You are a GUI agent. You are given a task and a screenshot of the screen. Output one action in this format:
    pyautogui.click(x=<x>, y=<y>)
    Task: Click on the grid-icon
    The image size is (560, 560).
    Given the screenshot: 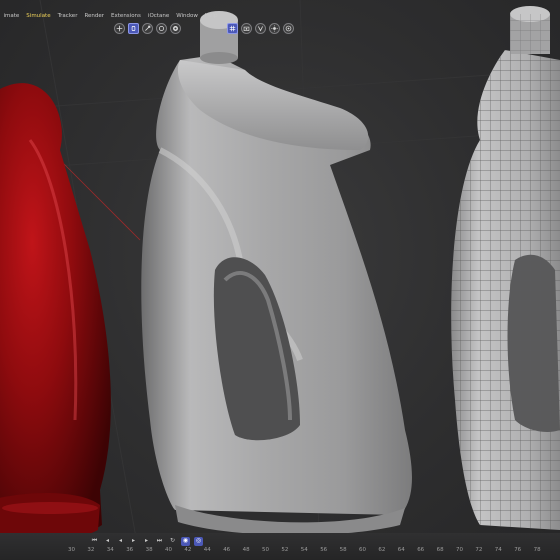 What is the action you would take?
    pyautogui.click(x=232, y=28)
    